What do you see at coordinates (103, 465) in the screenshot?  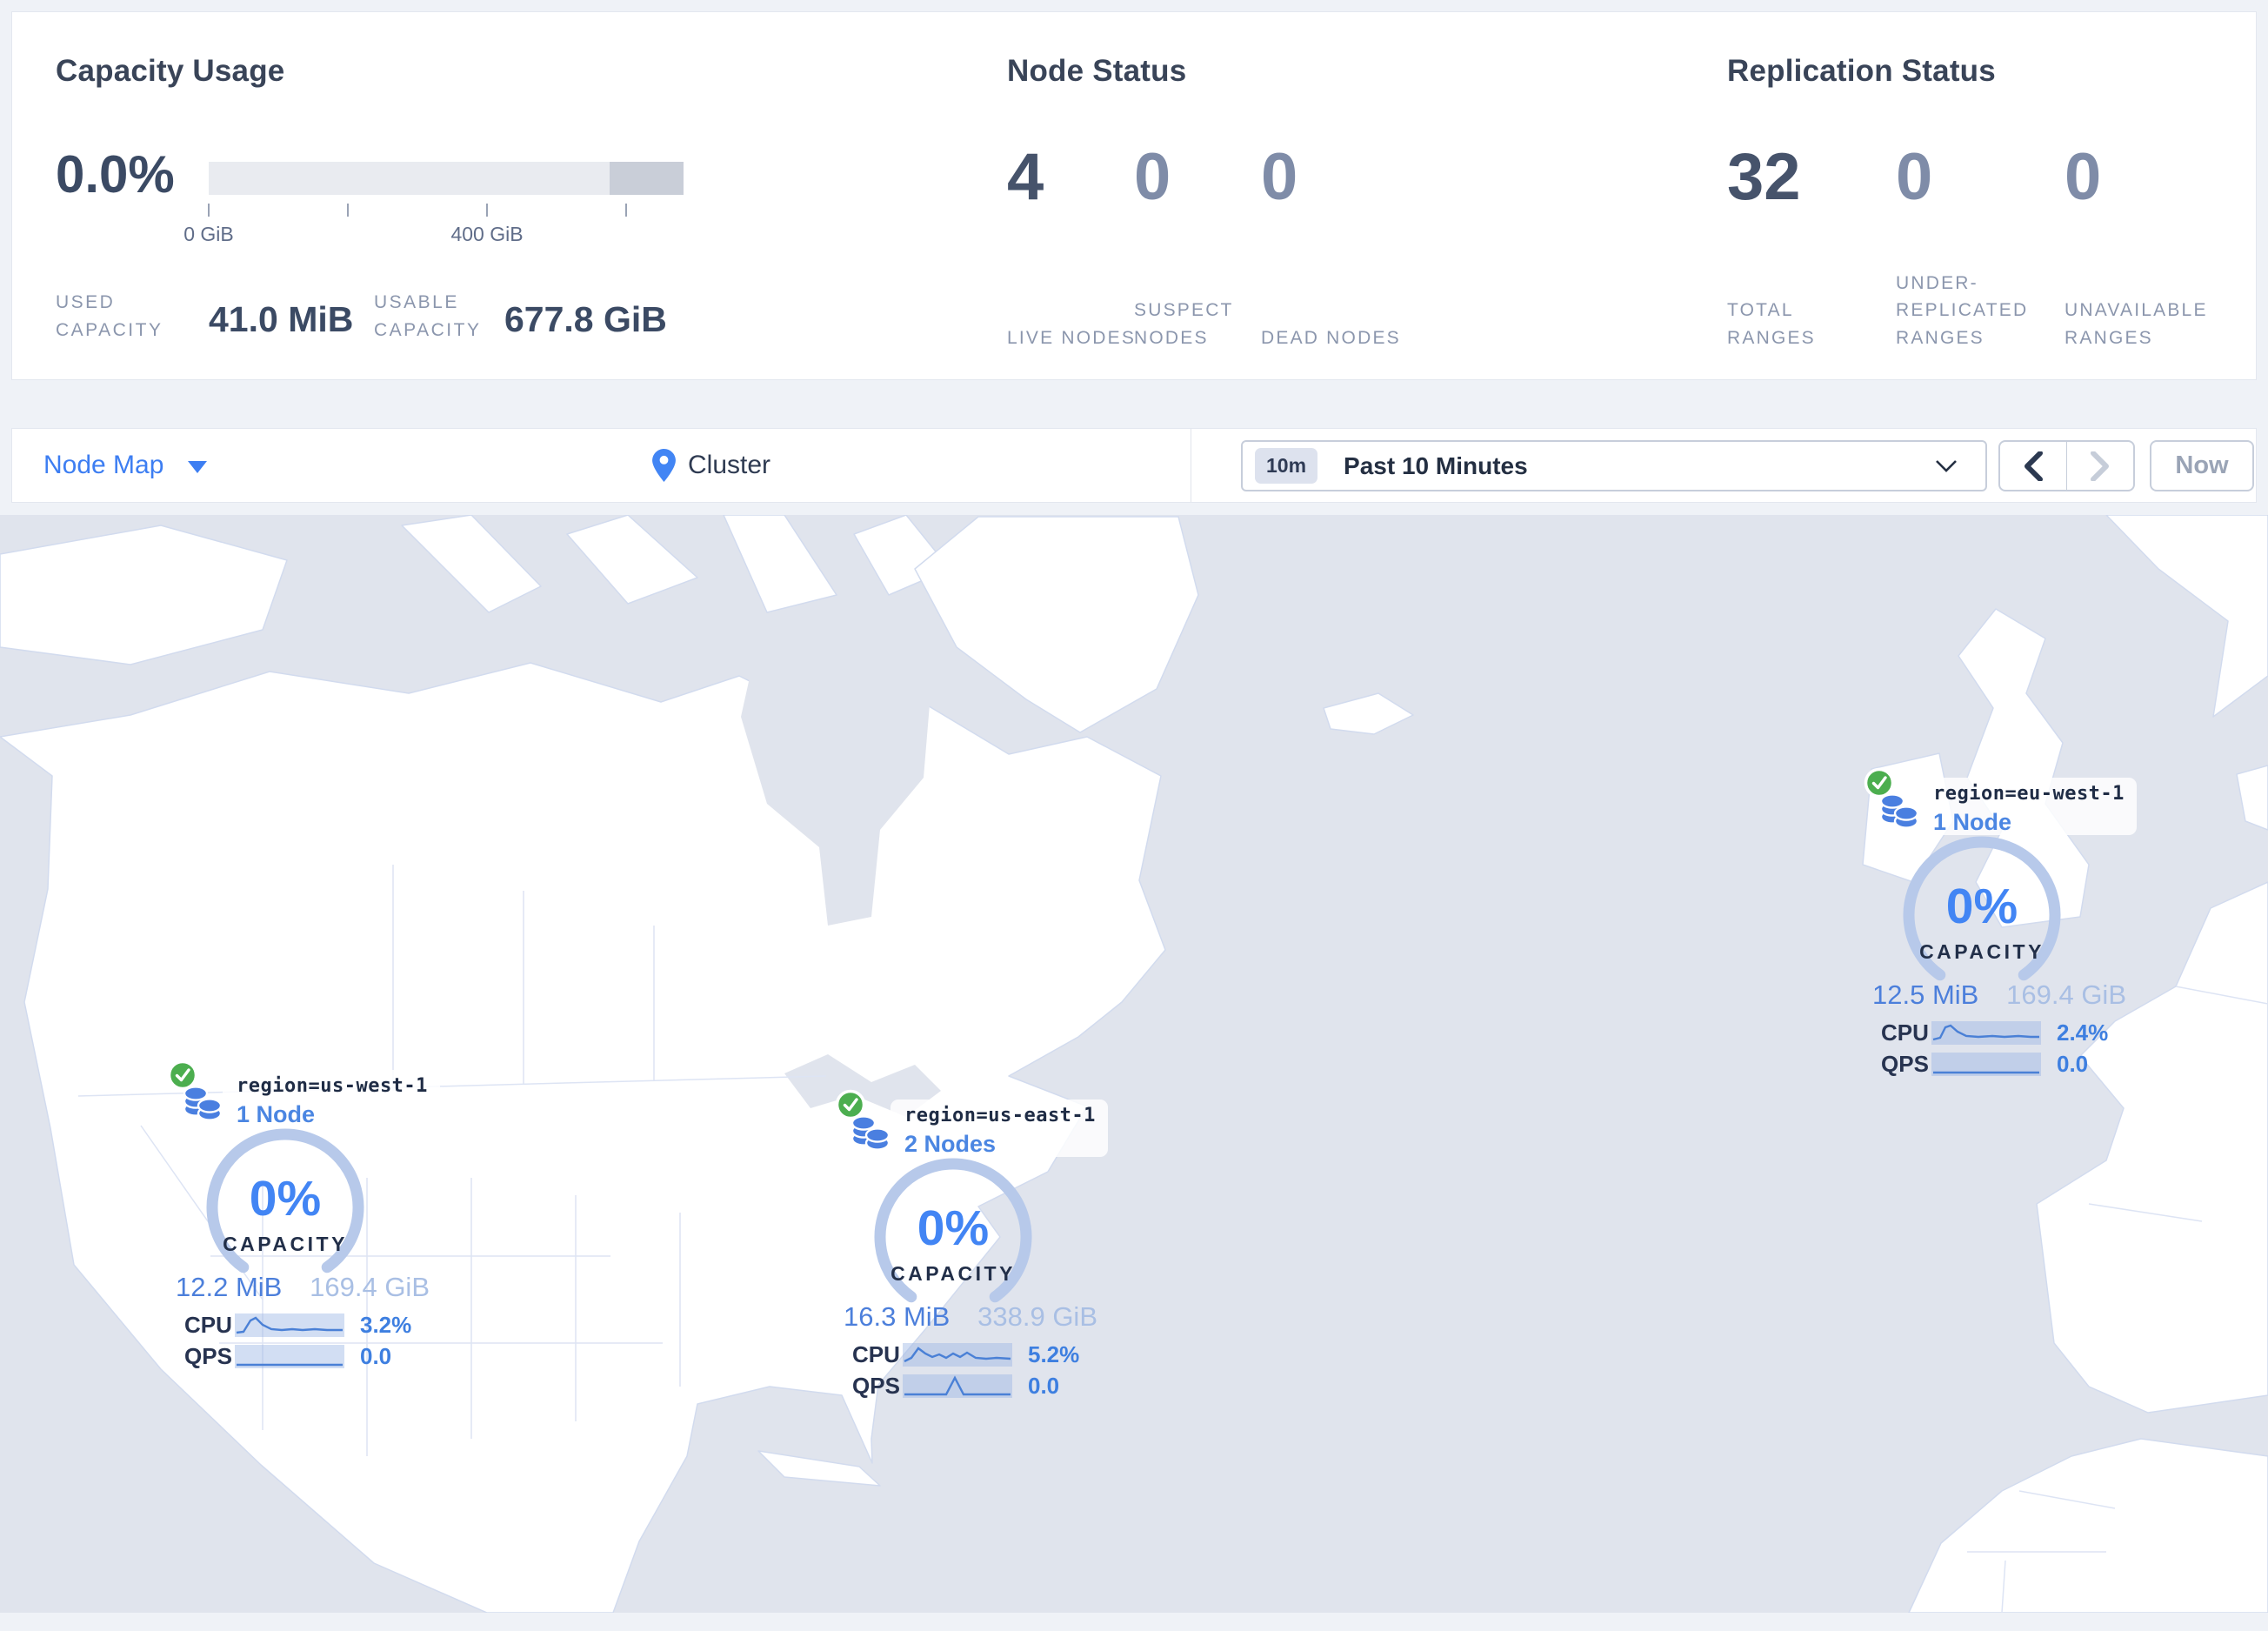 I see `view-selector-label: Node Map` at bounding box center [103, 465].